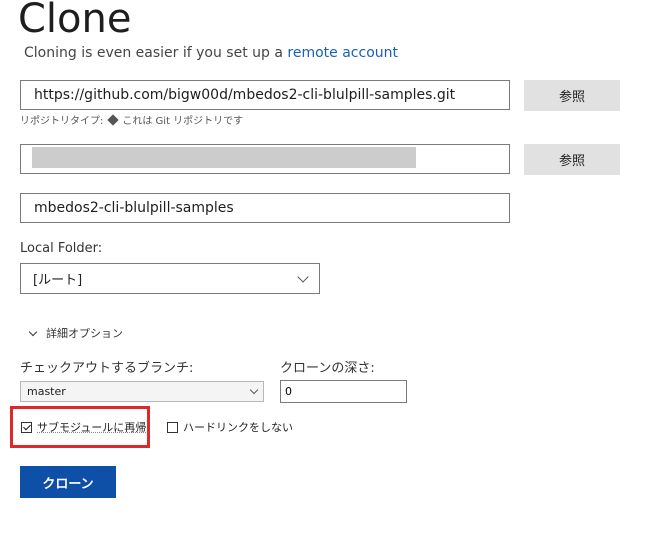  I want to click on git-icon, so click(113, 119).